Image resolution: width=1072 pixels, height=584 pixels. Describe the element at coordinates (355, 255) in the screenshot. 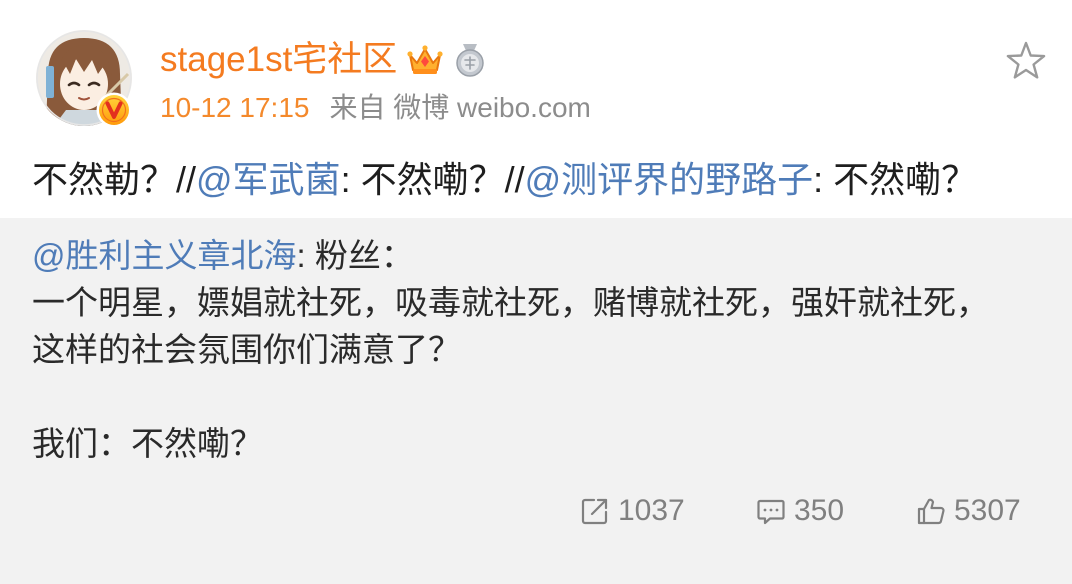

I see `retweet-text-segment: : 粉丝：` at that location.